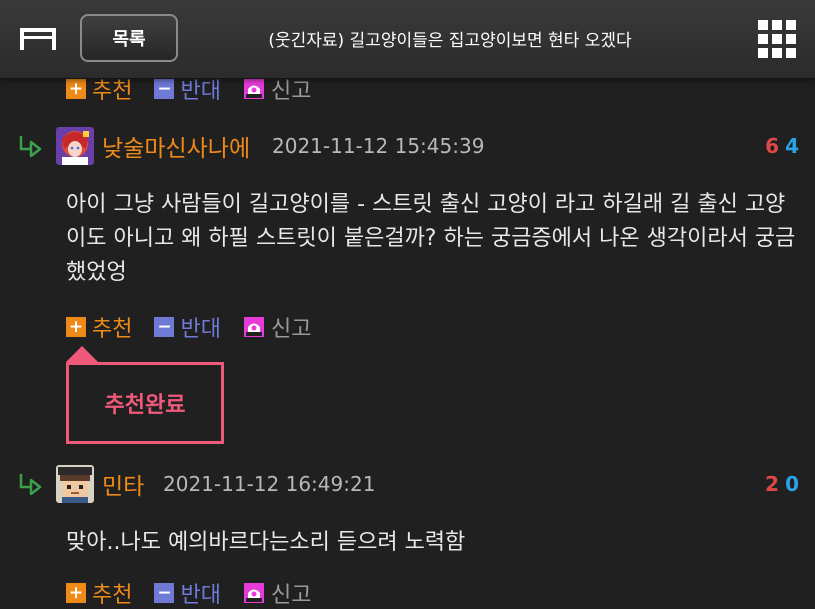 The width and height of the screenshot is (815, 609). Describe the element at coordinates (82, 354) in the screenshot. I see `popup-pointer` at that location.